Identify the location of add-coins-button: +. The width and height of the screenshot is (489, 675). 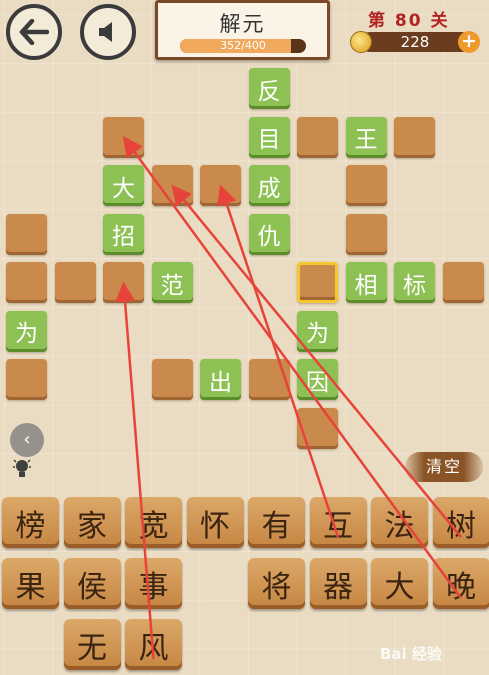
(469, 42).